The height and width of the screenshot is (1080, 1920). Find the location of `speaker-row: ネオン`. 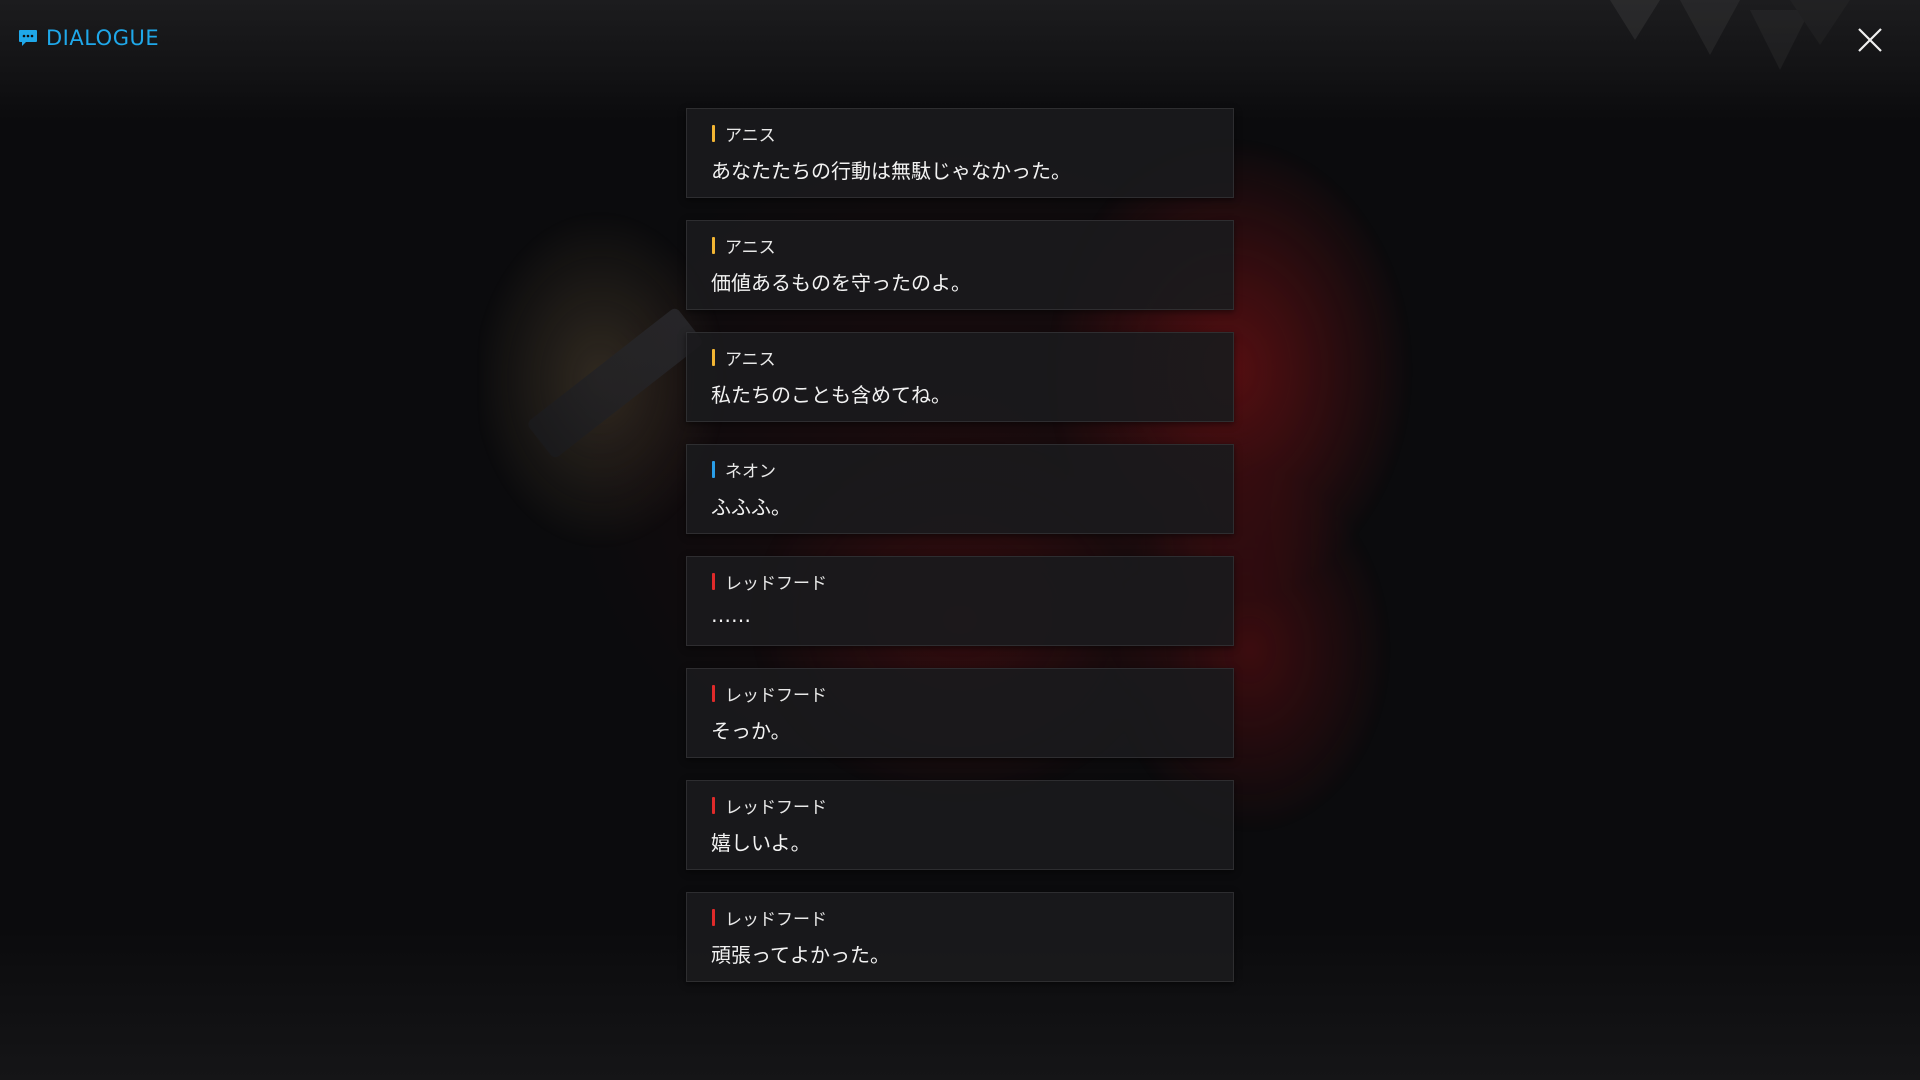

speaker-row: ネオン is located at coordinates (744, 470).